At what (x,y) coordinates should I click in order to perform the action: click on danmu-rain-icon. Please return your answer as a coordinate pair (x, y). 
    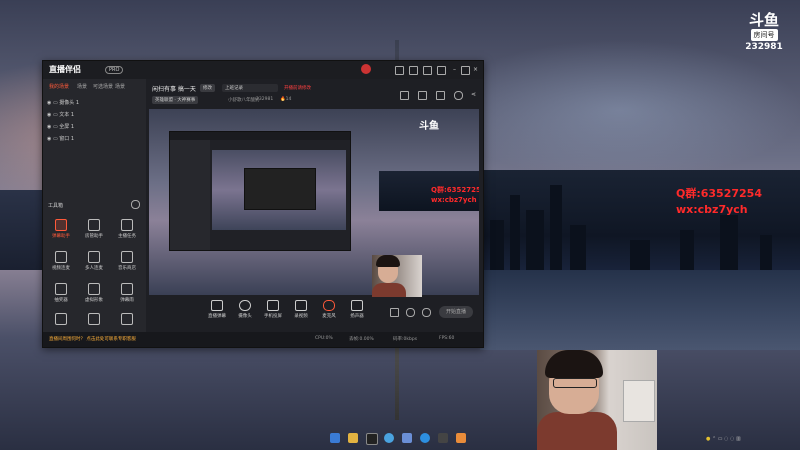
    Looking at the image, I should click on (127, 289).